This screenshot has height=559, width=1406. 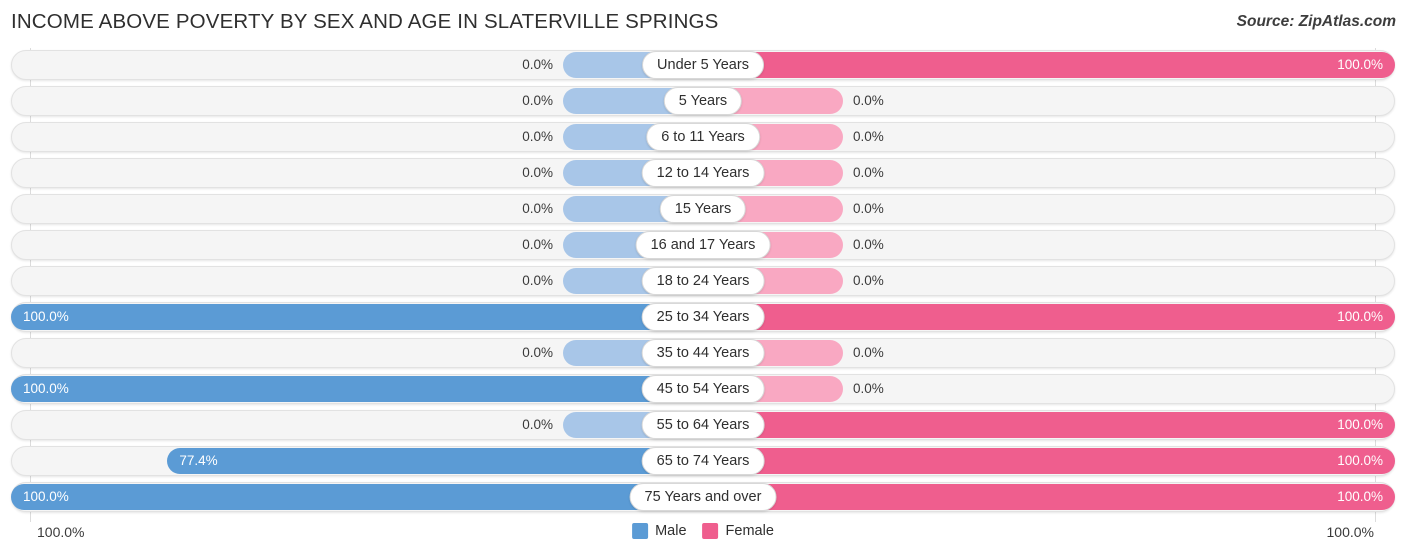 I want to click on table-row: 0.0% 100.0% Under 5 Years, so click(x=703, y=65).